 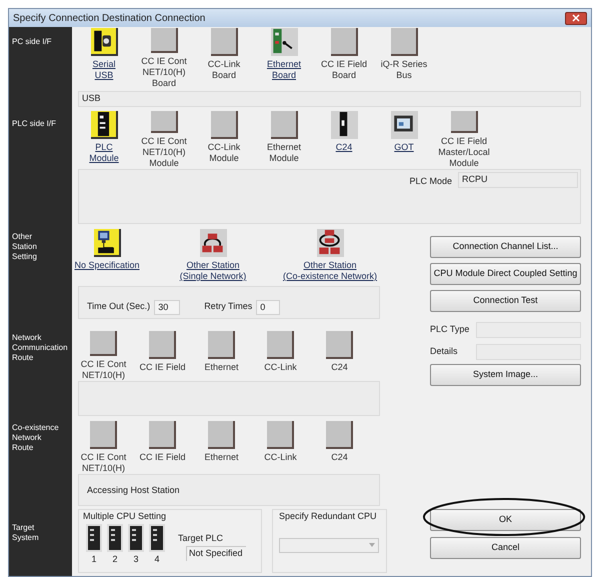 What do you see at coordinates (125, 516) in the screenshot?
I see `group-title: Multiple CPU Setting` at bounding box center [125, 516].